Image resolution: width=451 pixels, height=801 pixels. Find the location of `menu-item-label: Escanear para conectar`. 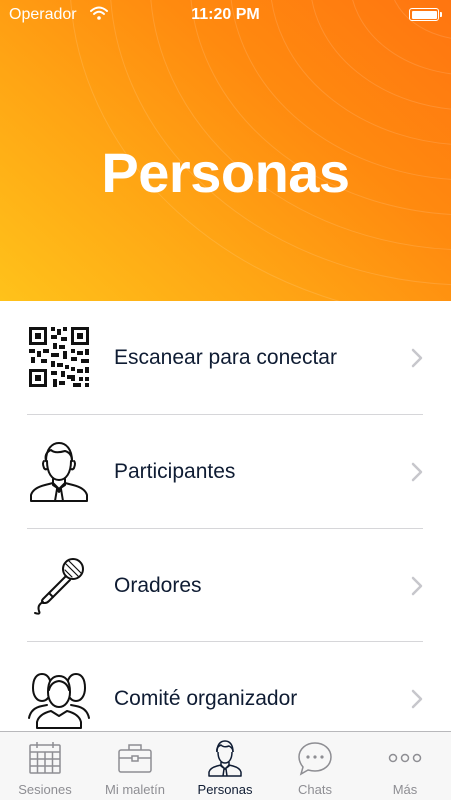

menu-item-label: Escanear para conectar is located at coordinates (225, 357).